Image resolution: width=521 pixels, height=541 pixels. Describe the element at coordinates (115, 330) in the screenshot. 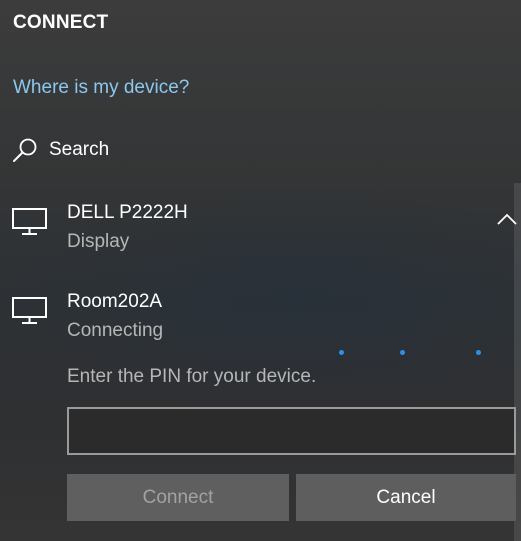

I see `device-status: Connecting` at that location.